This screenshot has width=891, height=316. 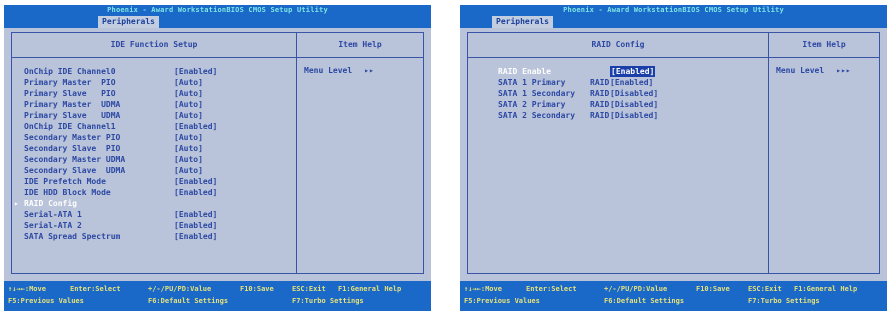 What do you see at coordinates (618, 44) in the screenshot?
I see `page-title: RAID Config` at bounding box center [618, 44].